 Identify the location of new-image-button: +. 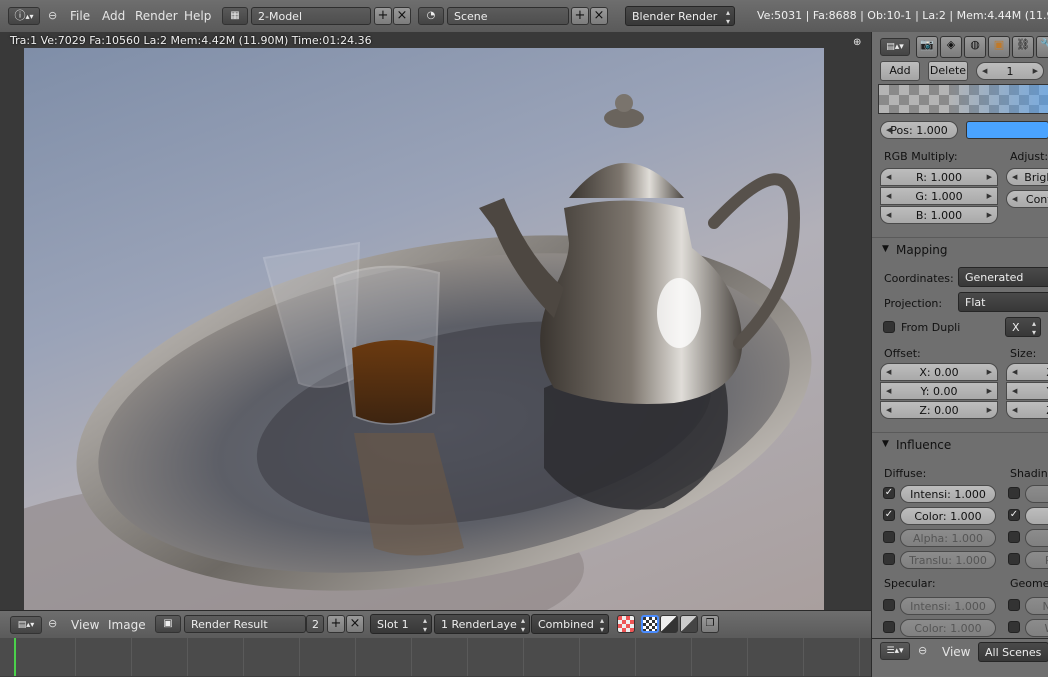
(336, 624).